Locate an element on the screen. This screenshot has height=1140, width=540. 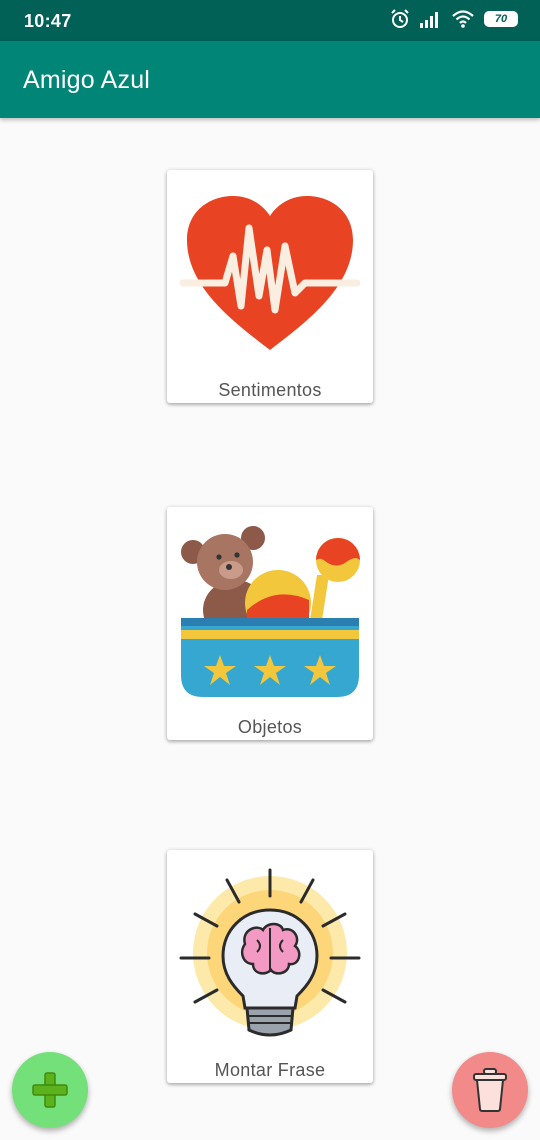
status-time: 10:47 is located at coordinates (48, 21).